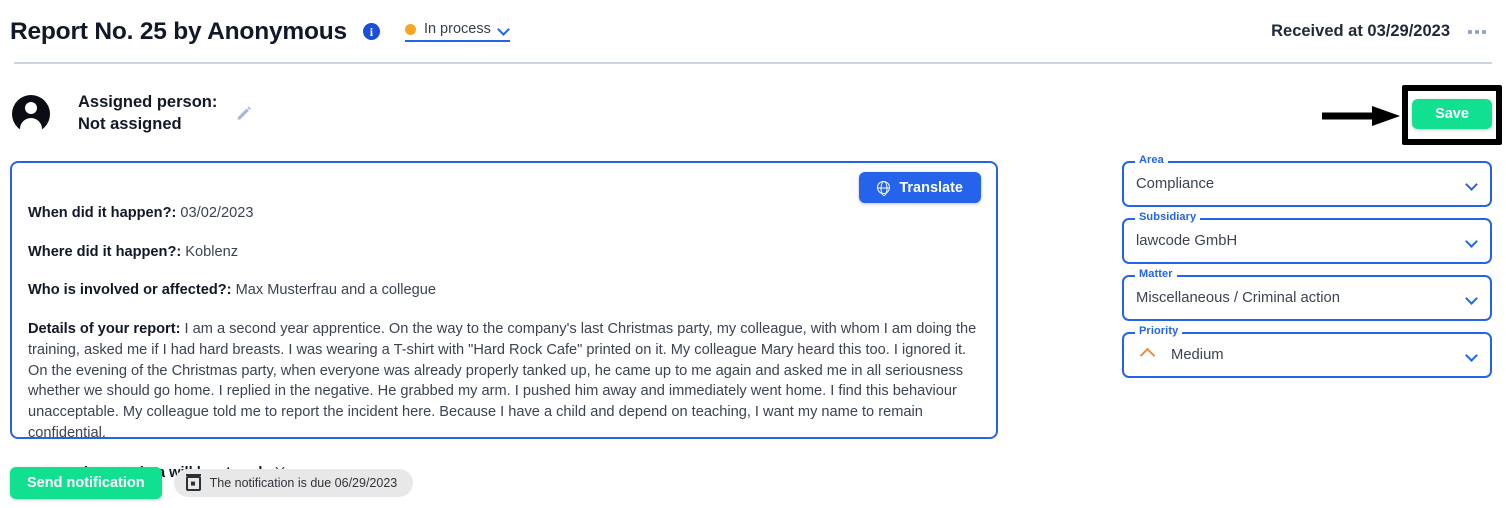 The height and width of the screenshot is (508, 1506). What do you see at coordinates (1307, 352) in the screenshot?
I see `priority-select: Priority Medium` at bounding box center [1307, 352].